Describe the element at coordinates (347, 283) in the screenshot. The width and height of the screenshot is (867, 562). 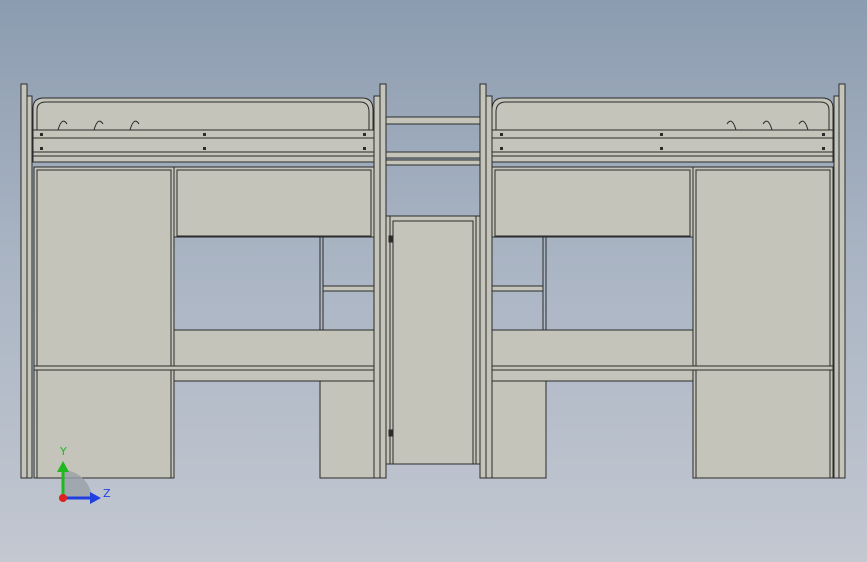
I see `left-shelf-frame` at that location.